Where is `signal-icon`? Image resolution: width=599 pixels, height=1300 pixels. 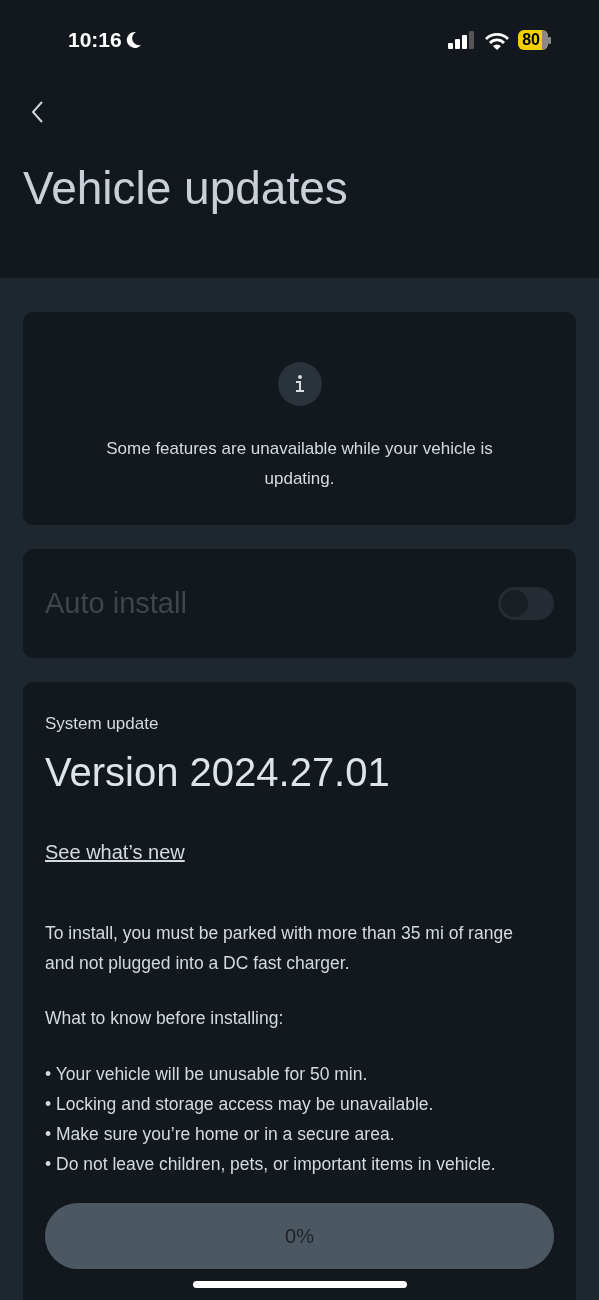 signal-icon is located at coordinates (462, 40).